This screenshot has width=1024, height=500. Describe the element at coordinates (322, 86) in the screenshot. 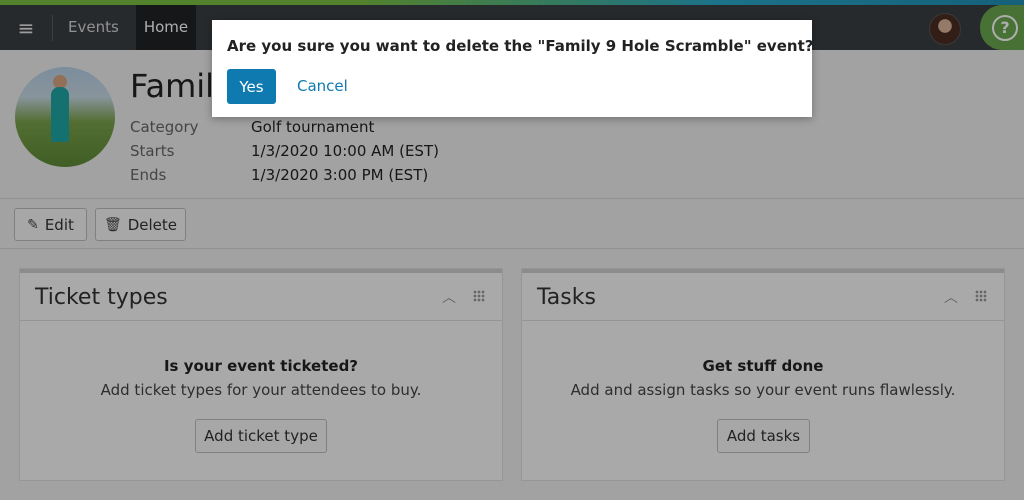

I see `cancel-button: Cancel` at that location.